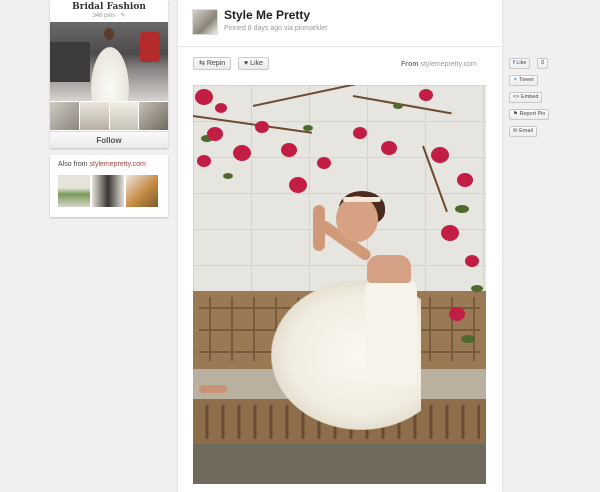 This screenshot has width=600, height=492. What do you see at coordinates (515, 114) in the screenshot?
I see `flag-icon: ⚑` at bounding box center [515, 114].